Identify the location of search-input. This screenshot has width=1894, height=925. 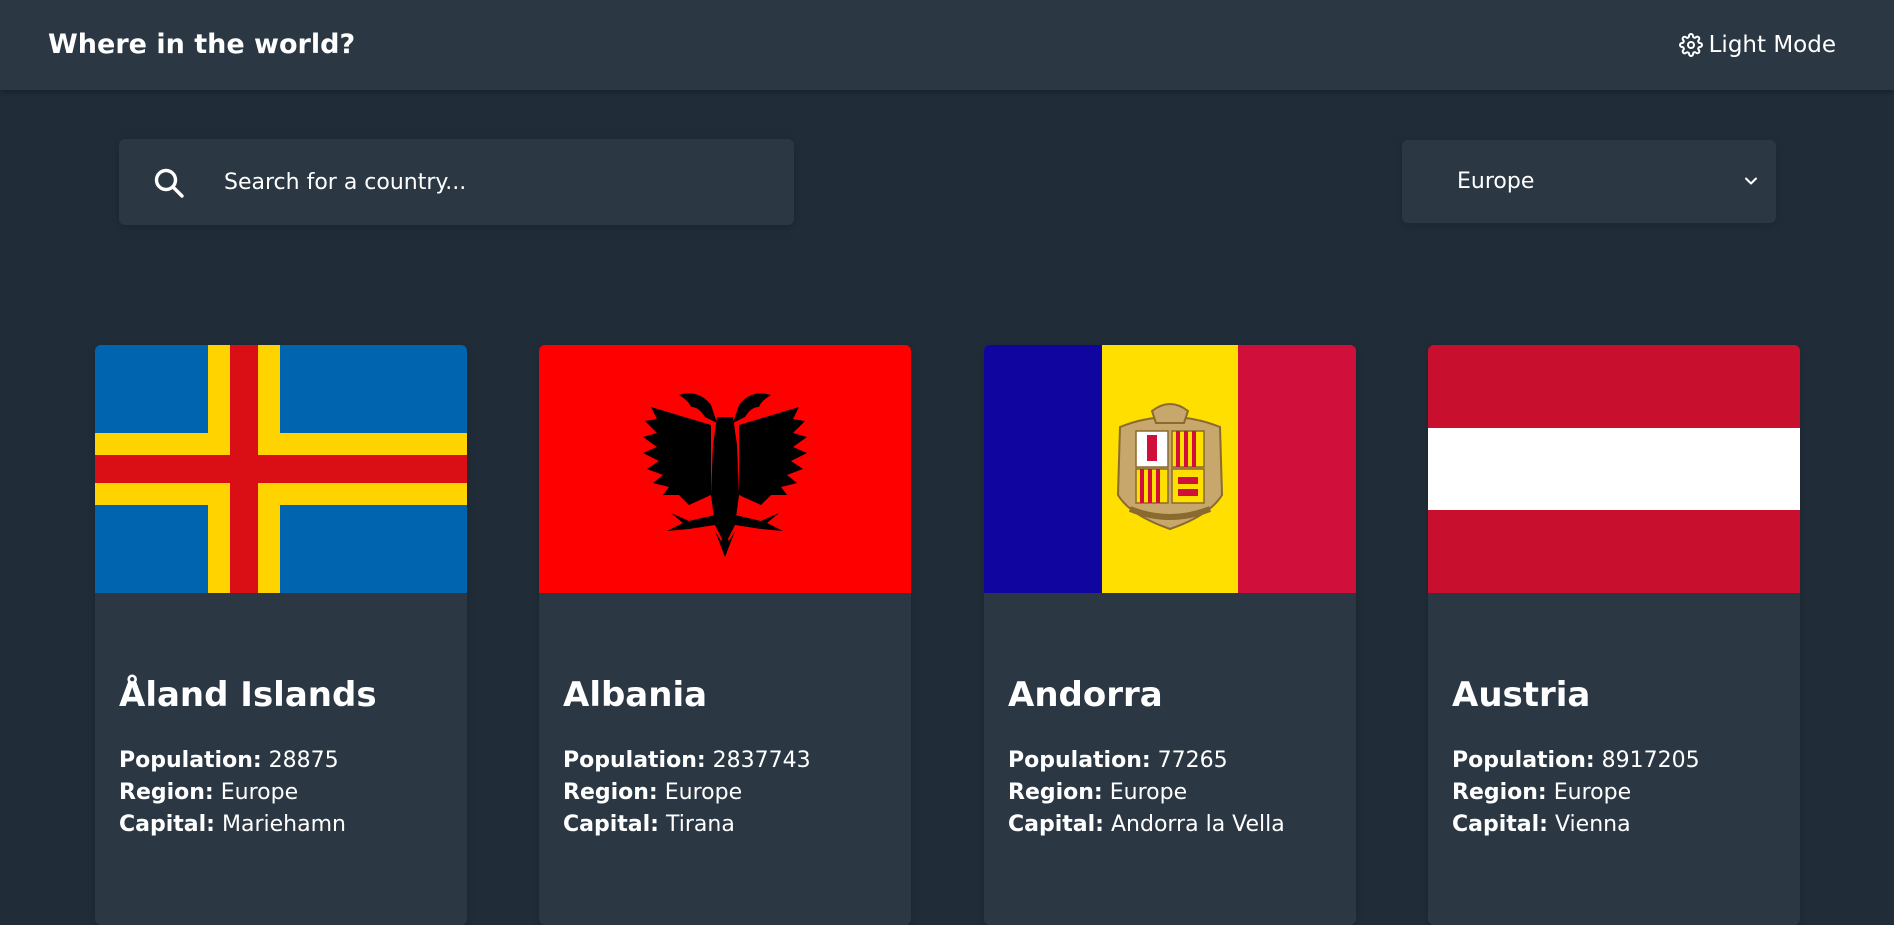
(494, 182).